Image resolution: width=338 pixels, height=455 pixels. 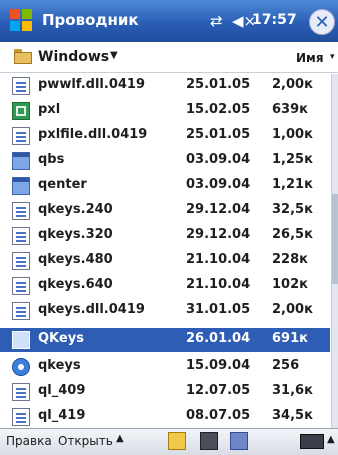 What do you see at coordinates (286, 365) in the screenshot?
I see `file-size: 256` at bounding box center [286, 365].